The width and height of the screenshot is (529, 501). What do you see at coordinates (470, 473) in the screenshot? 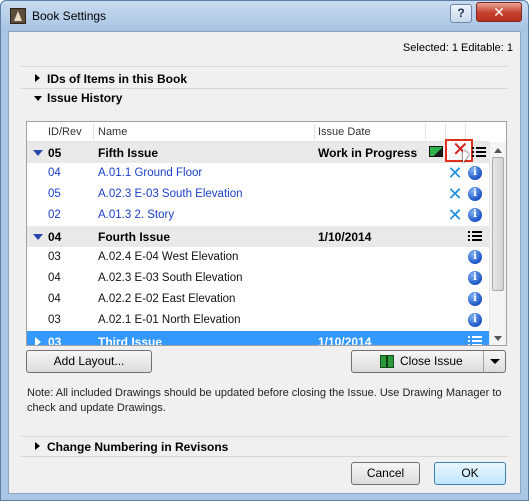
I see `ok-button: OK` at bounding box center [470, 473].